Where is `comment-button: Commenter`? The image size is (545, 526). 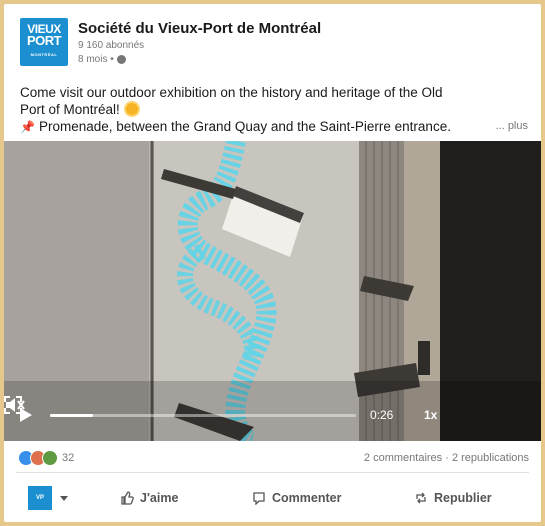
comment-button: Commenter is located at coordinates (296, 498).